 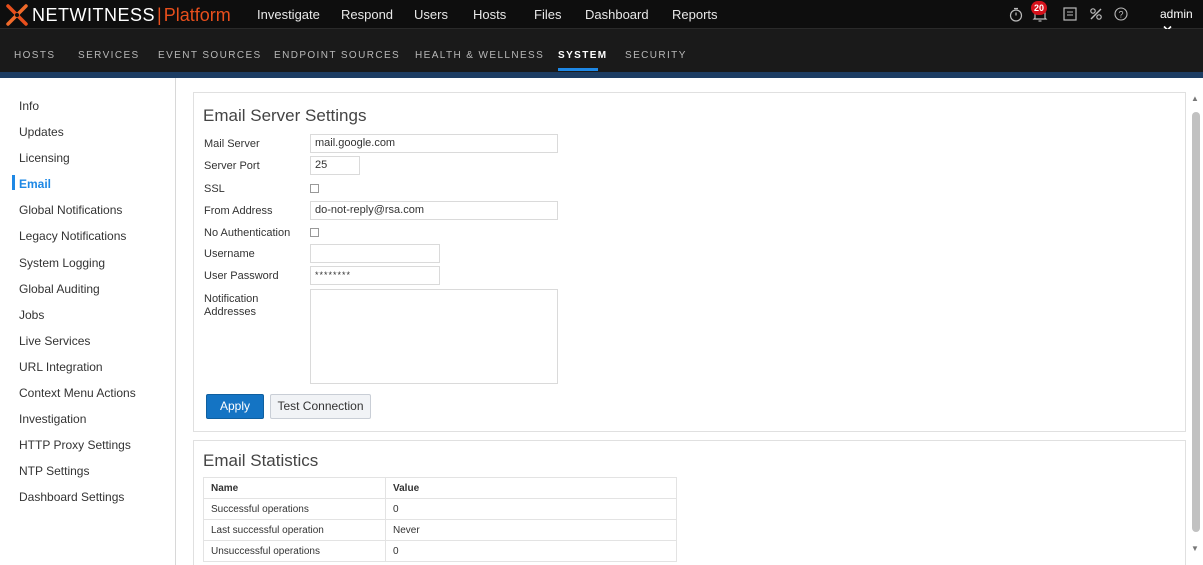 What do you see at coordinates (294, 530) in the screenshot?
I see `stat-name: Last successful operation` at bounding box center [294, 530].